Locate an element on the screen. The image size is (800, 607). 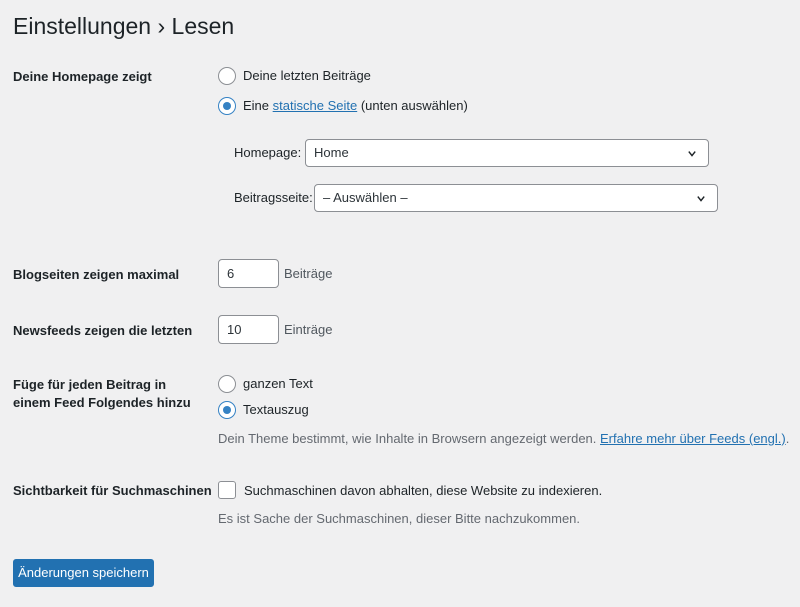
blog-pages-label: Blogseiten zeigen maximal is located at coordinates (96, 274).